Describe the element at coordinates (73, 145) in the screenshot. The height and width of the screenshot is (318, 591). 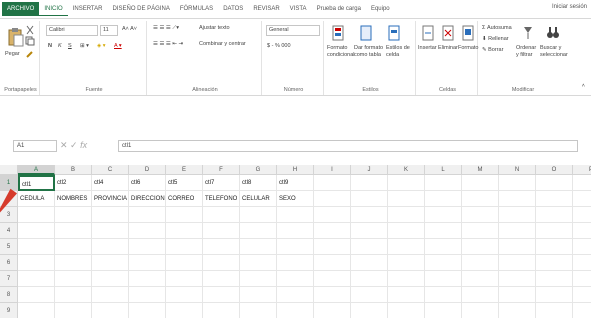
I see `fx-icon: ✕ ✓ fx` at that location.